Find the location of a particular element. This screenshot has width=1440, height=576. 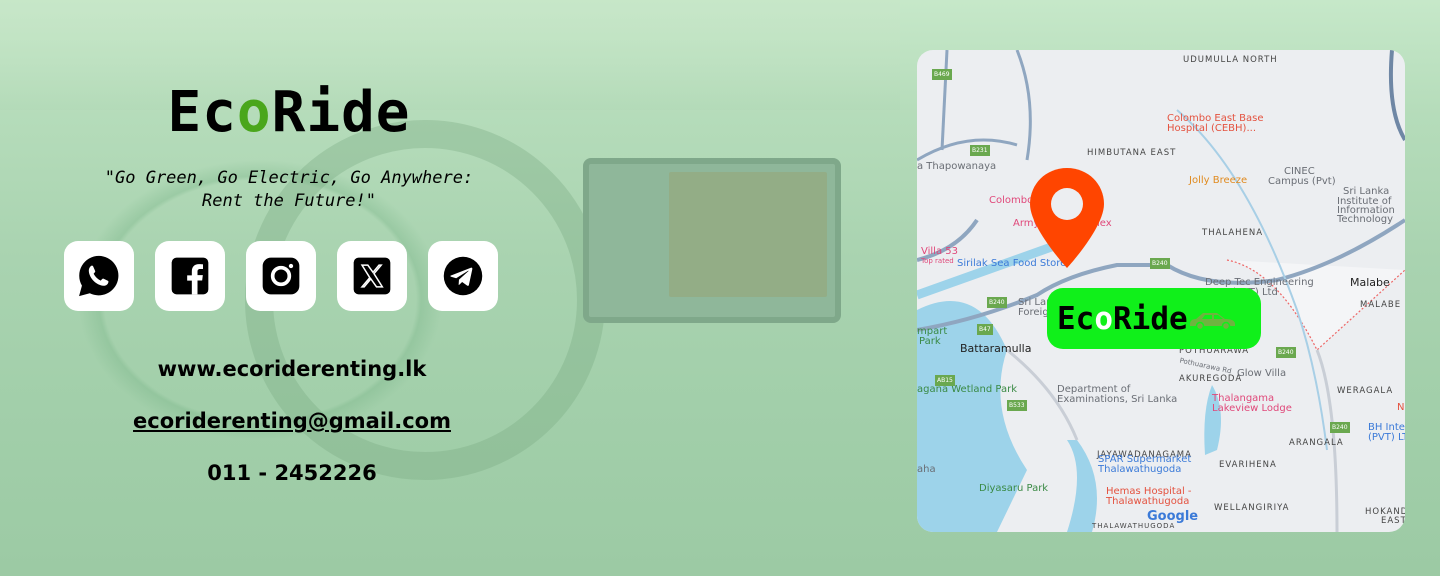

road-shield: B231 is located at coordinates (980, 150).